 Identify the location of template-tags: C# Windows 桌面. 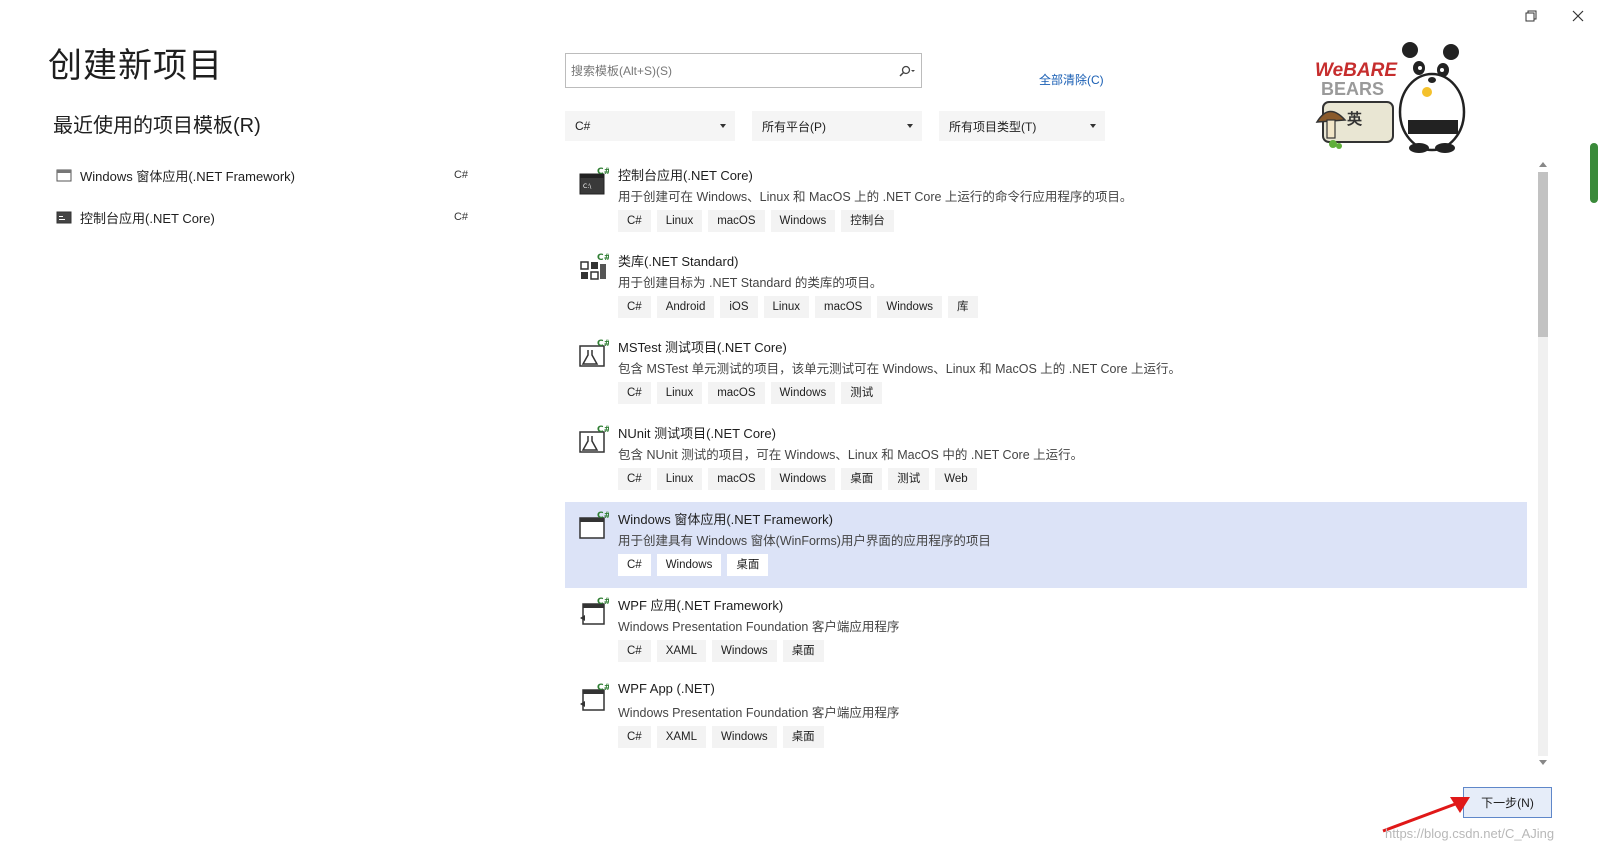
(693, 565).